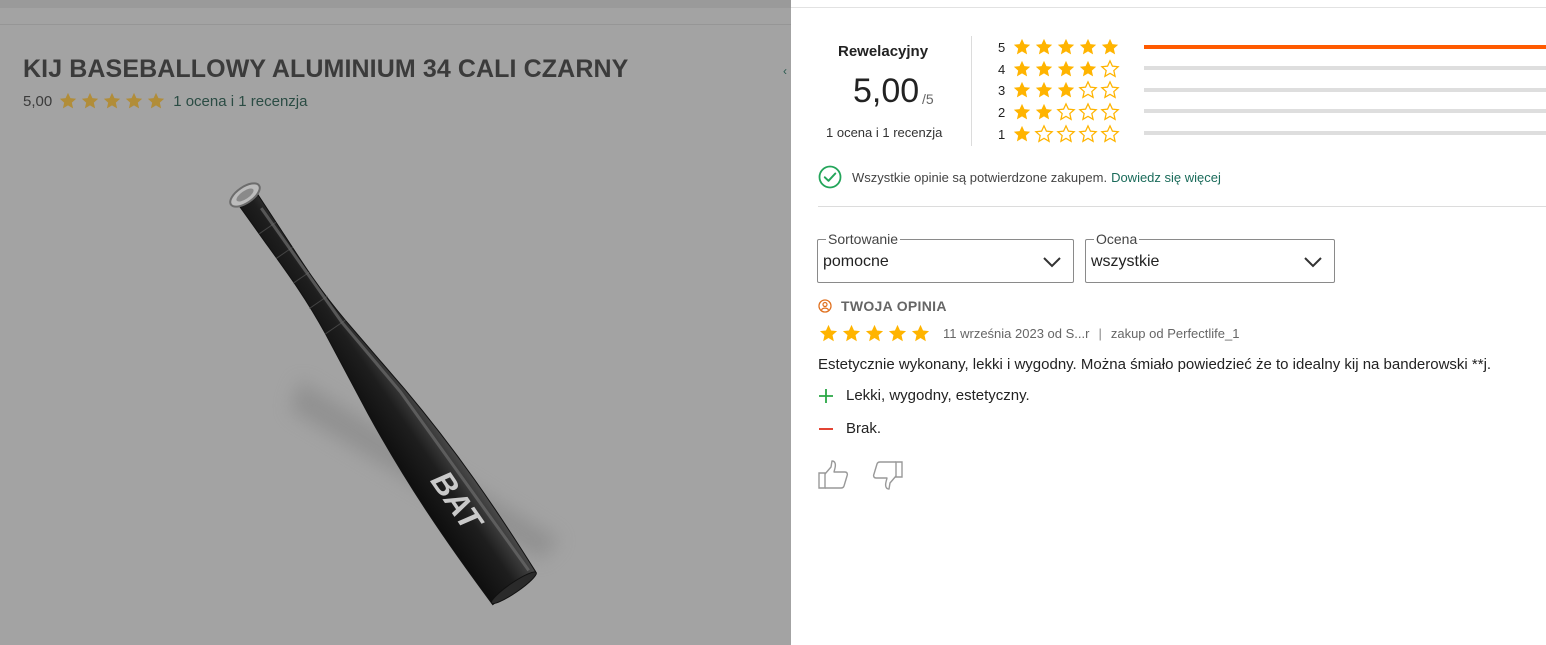 The height and width of the screenshot is (645, 1546). What do you see at coordinates (1210, 257) in the screenshot?
I see `rating-select: Ocena wszystkie` at bounding box center [1210, 257].